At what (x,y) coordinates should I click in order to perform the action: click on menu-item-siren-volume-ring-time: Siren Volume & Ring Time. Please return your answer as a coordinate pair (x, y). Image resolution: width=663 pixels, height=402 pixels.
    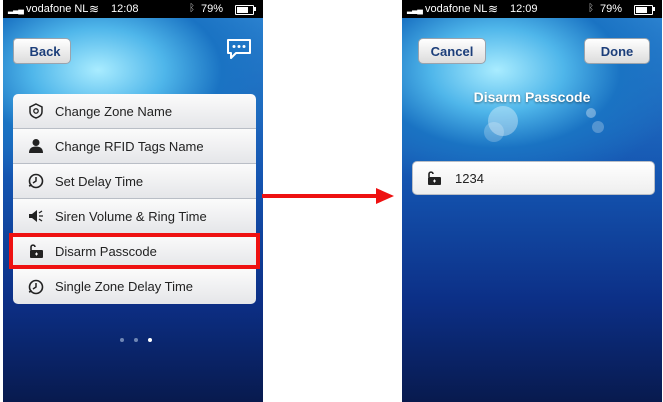
    Looking at the image, I should click on (134, 216).